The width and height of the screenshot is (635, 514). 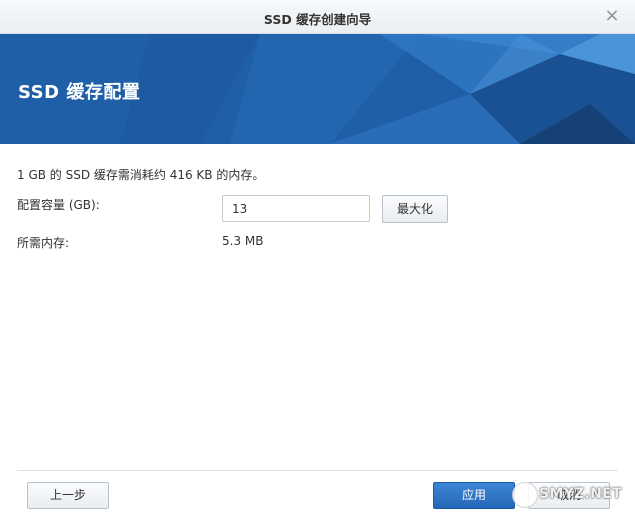 I want to click on maximize-button: 最大化, so click(x=415, y=209).